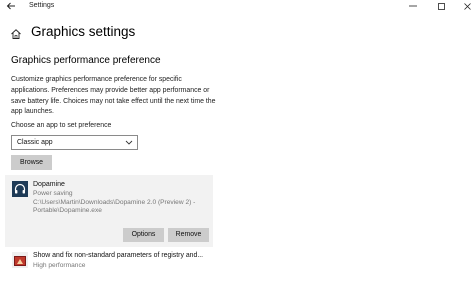  What do you see at coordinates (237, 7) in the screenshot?
I see `title-bar: Settings` at bounding box center [237, 7].